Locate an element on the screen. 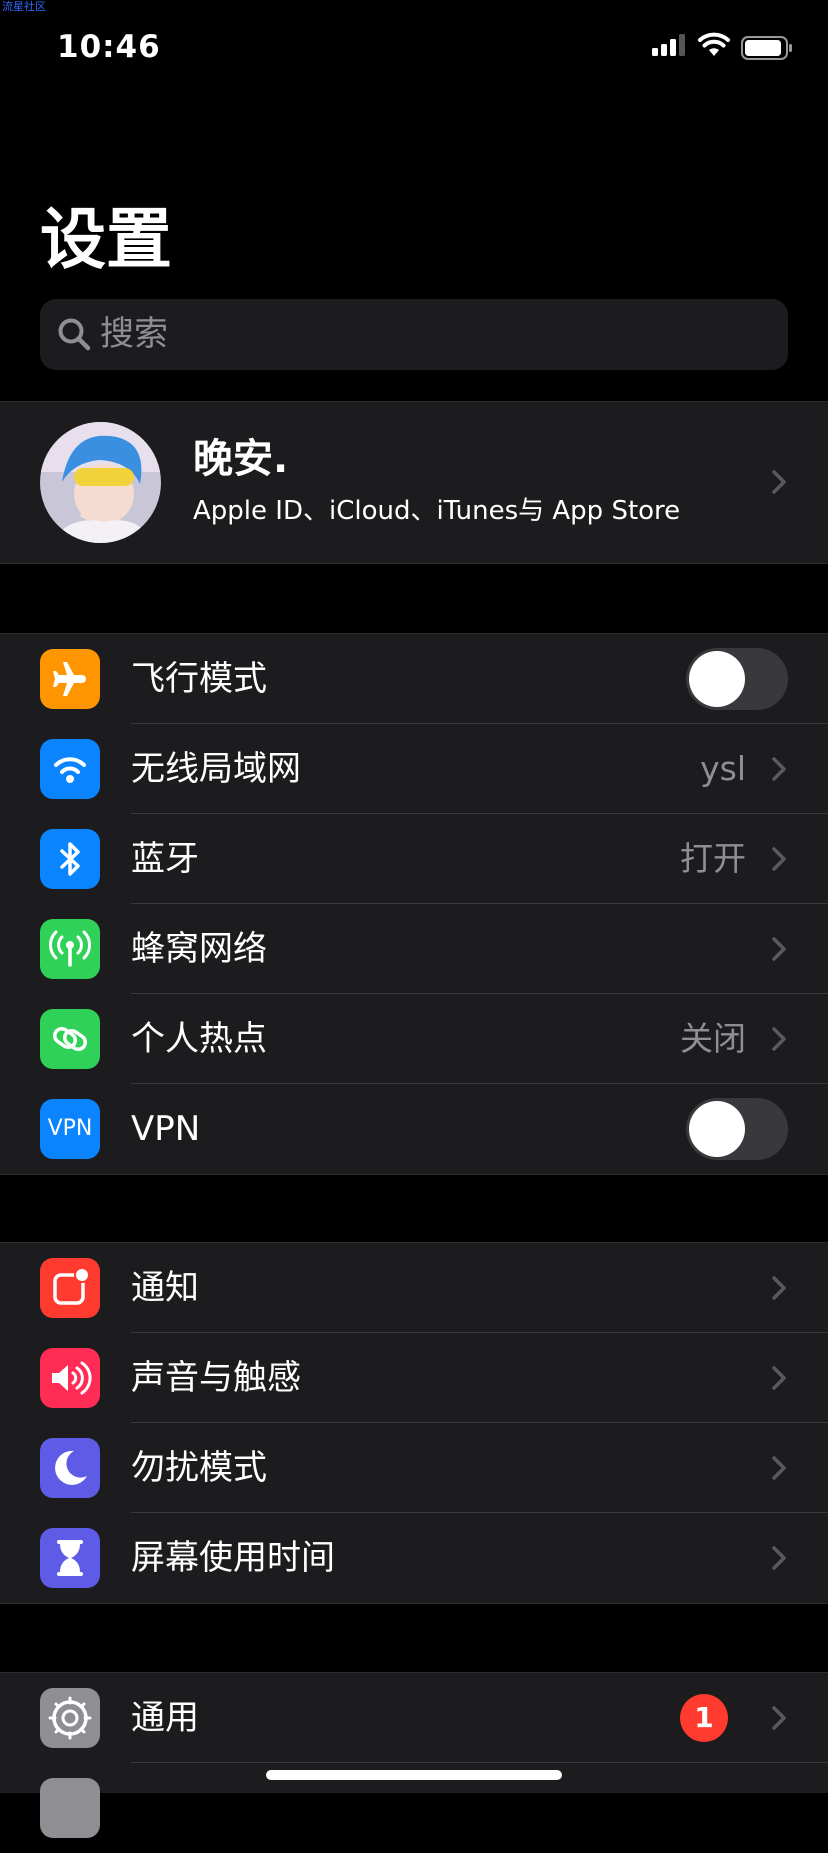 The height and width of the screenshot is (1853, 828). search-icon is located at coordinates (74, 334).